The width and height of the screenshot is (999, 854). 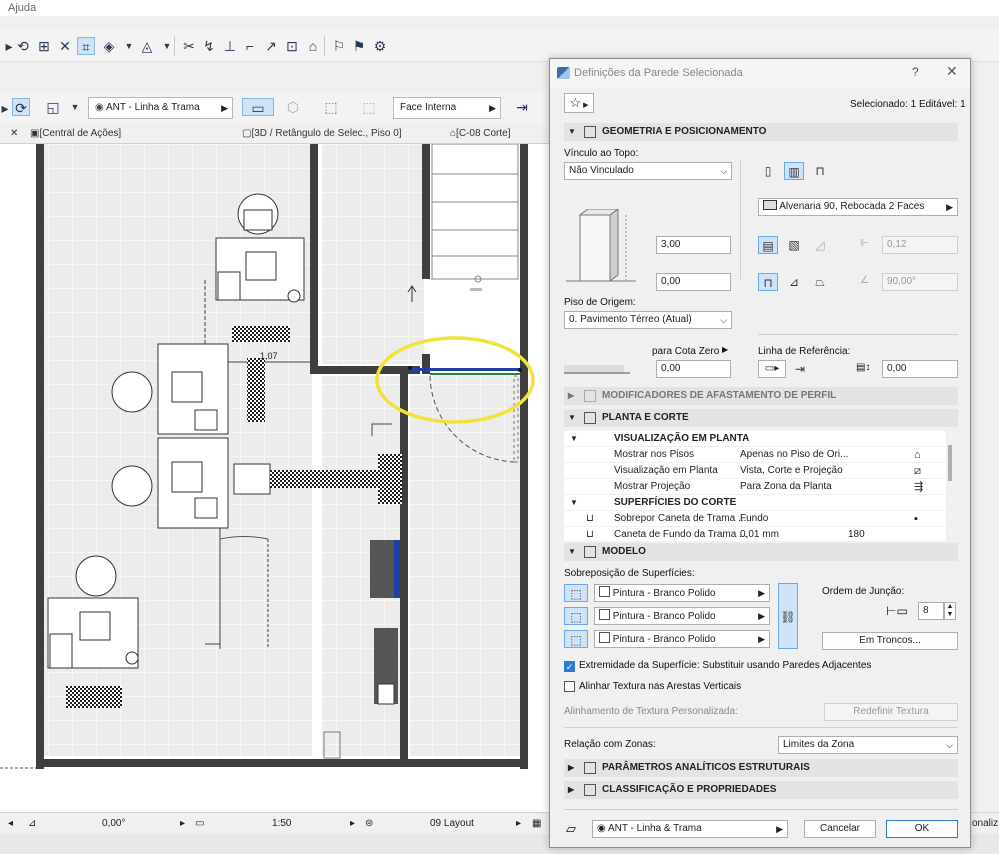 I want to click on resize-icon: ⊡, so click(x=292, y=46).